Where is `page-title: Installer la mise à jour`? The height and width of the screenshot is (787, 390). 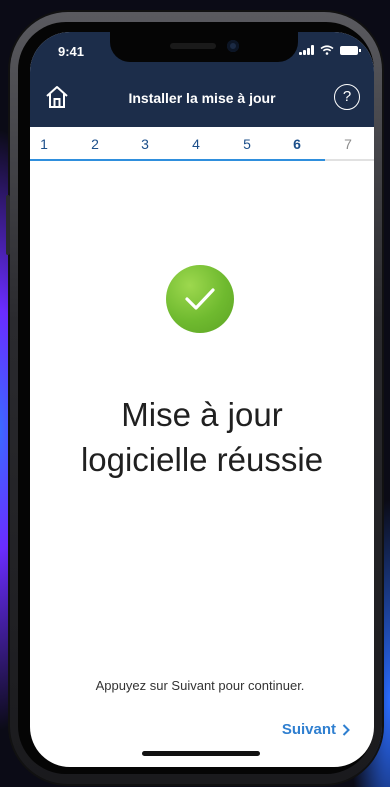
page-title: Installer la mise à jour is located at coordinates (202, 98).